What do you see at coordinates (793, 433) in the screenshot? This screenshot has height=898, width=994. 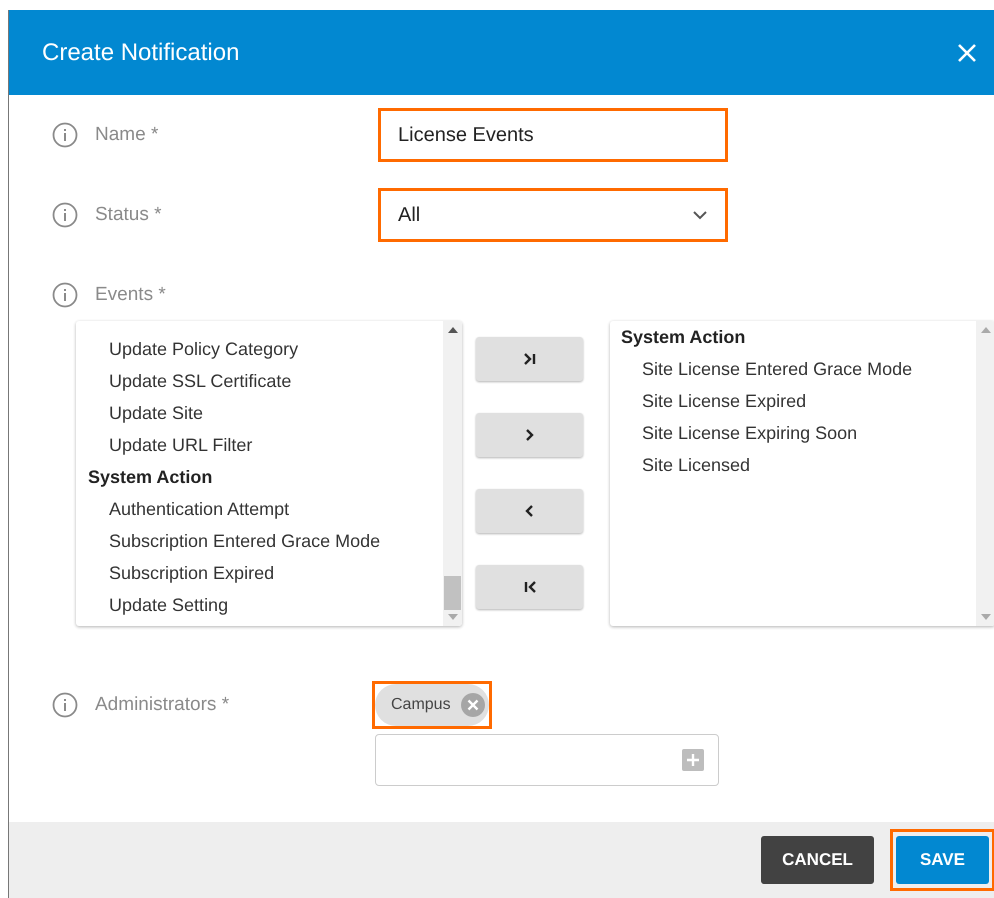 I see `list-item: Site License Expiring Soon` at bounding box center [793, 433].